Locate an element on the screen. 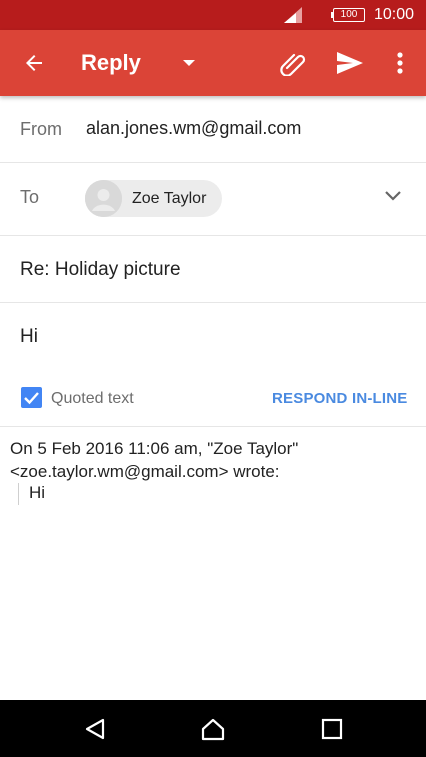 The width and height of the screenshot is (426, 757). status-bar: 100 10:00 is located at coordinates (213, 15).